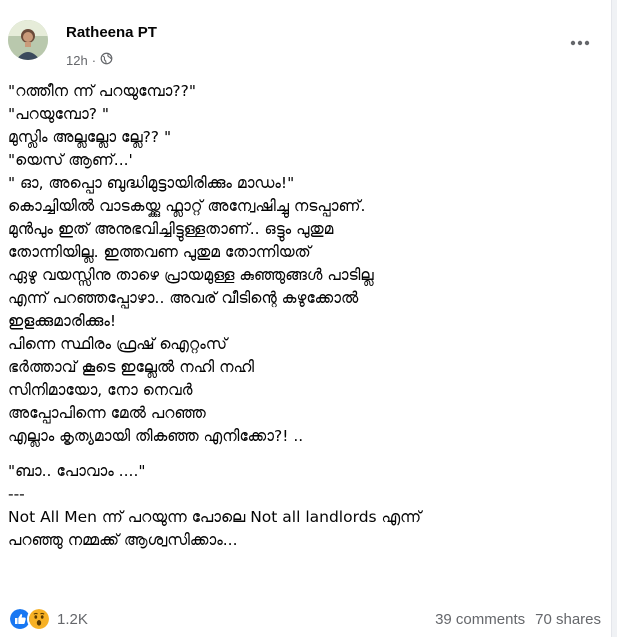  What do you see at coordinates (304, 46) in the screenshot?
I see `post-header: Ratheena PT 12h ·` at bounding box center [304, 46].